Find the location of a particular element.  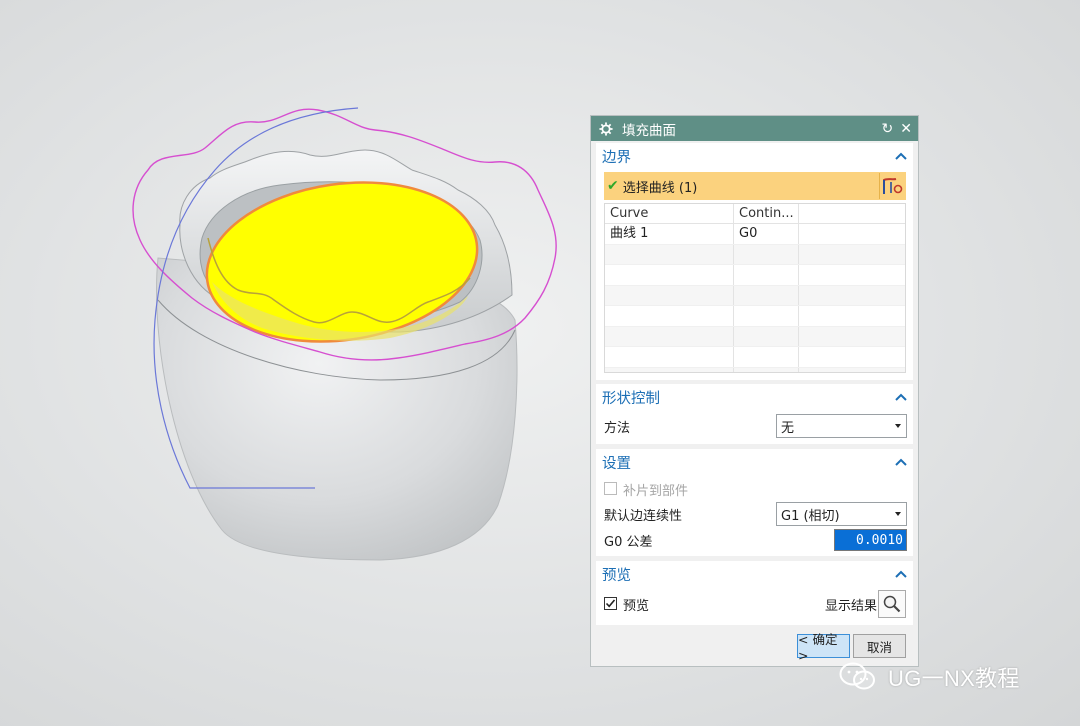

cell-empty is located at coordinates (852, 234).